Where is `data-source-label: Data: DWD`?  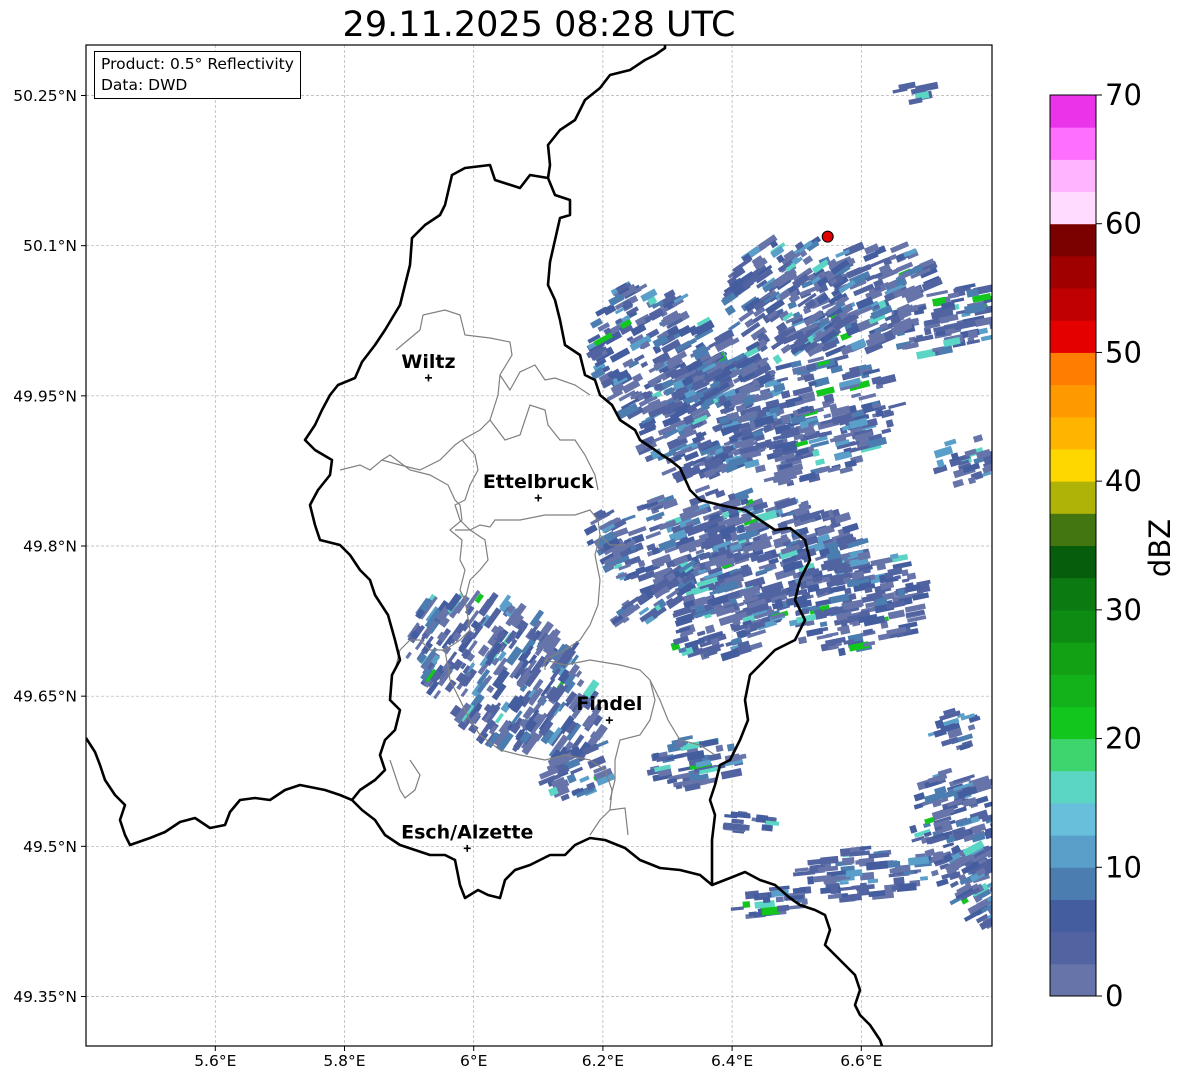
data-source-label: Data: DWD is located at coordinates (144, 85).